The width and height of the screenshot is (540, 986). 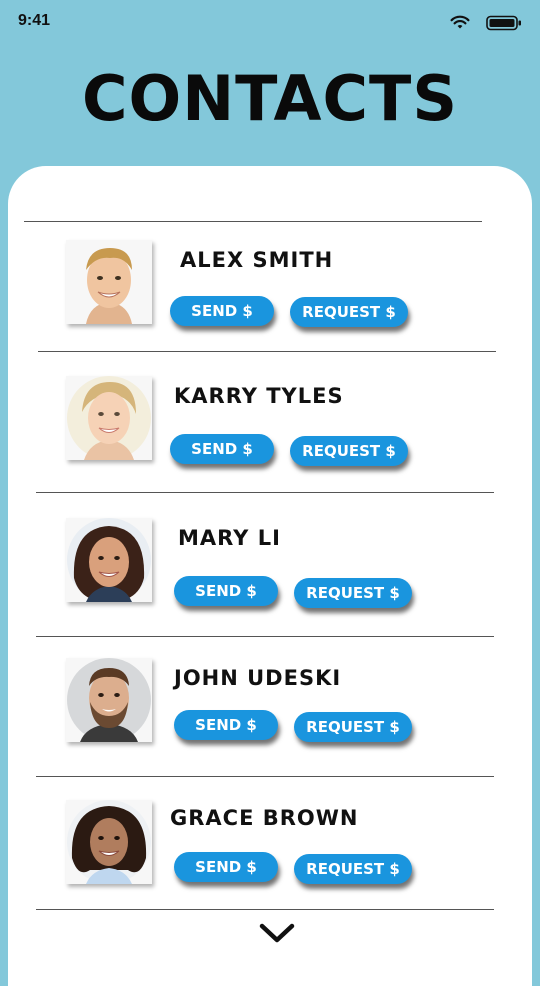 I want to click on status-bar: 9:41, so click(x=270, y=22).